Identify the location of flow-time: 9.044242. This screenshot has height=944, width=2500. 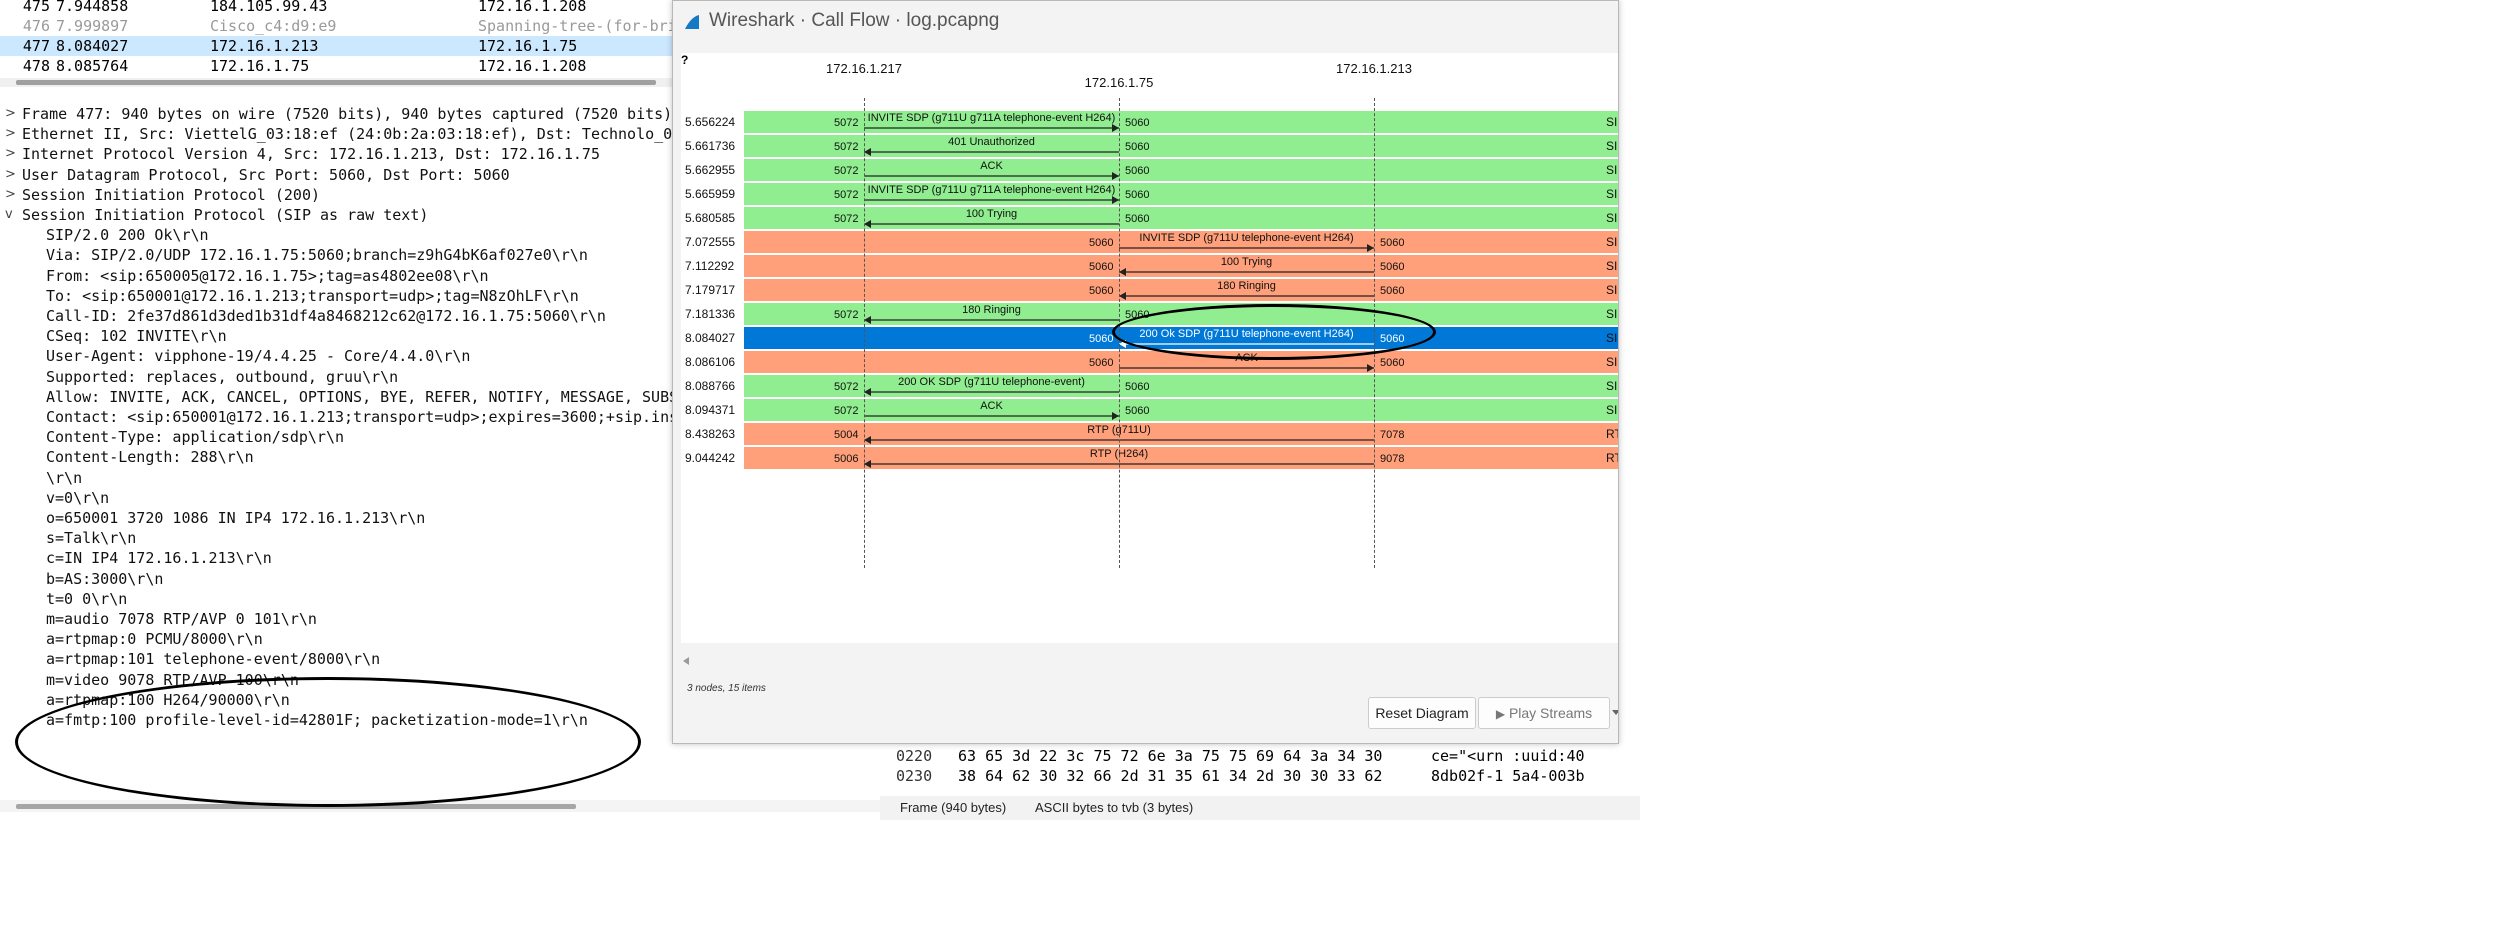
(710, 458).